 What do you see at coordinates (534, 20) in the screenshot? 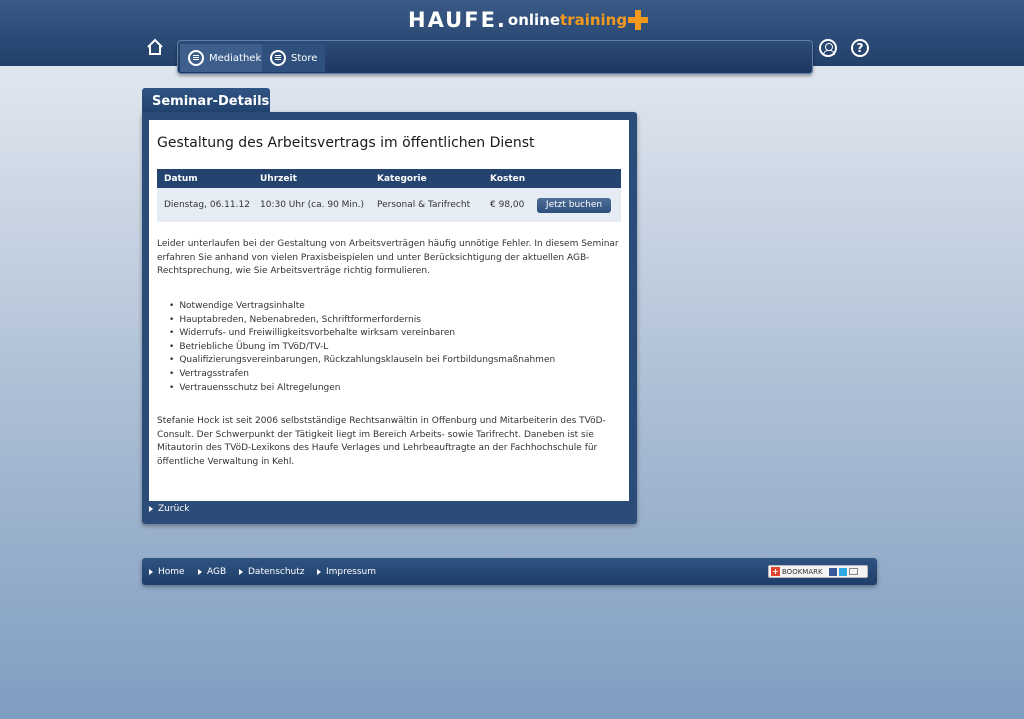
I see `logo-online: online` at bounding box center [534, 20].